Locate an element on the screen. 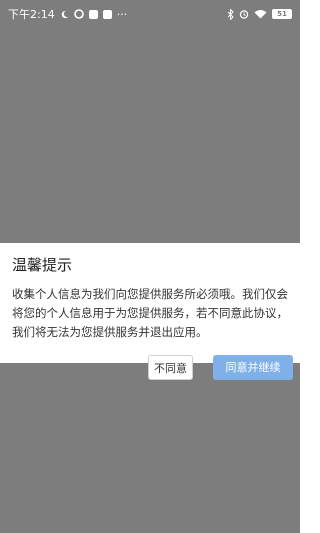 Image resolution: width=320 pixels, height=533 pixels. status-bar: 下午2:14 ··· 51 is located at coordinates (150, 14).